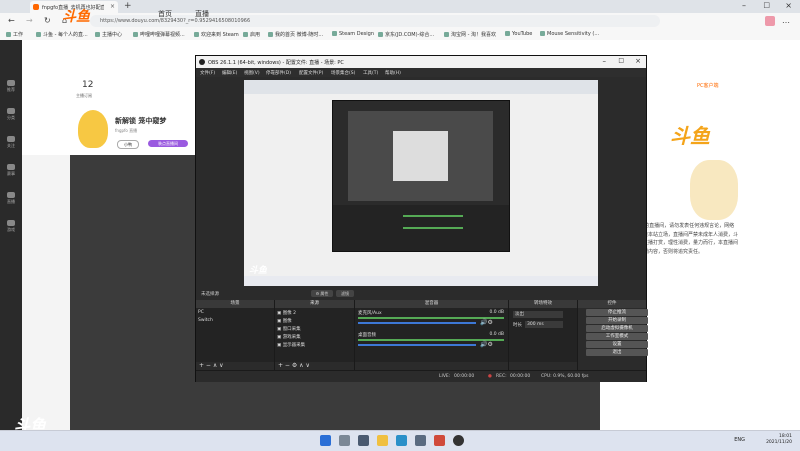  I want to click on file-explorer-icon, so click(382, 440).